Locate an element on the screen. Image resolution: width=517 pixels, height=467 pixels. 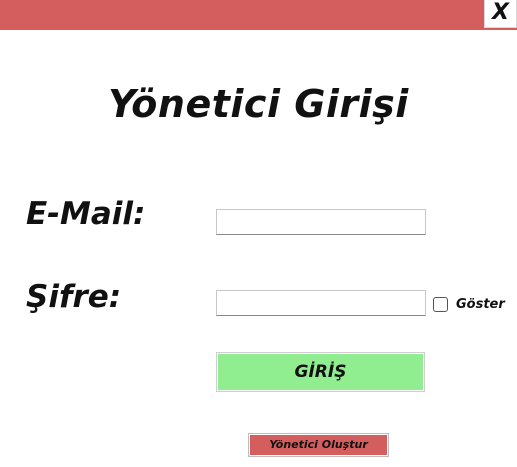
create-admin-button: Yönetici Oluştur is located at coordinates (318, 445).